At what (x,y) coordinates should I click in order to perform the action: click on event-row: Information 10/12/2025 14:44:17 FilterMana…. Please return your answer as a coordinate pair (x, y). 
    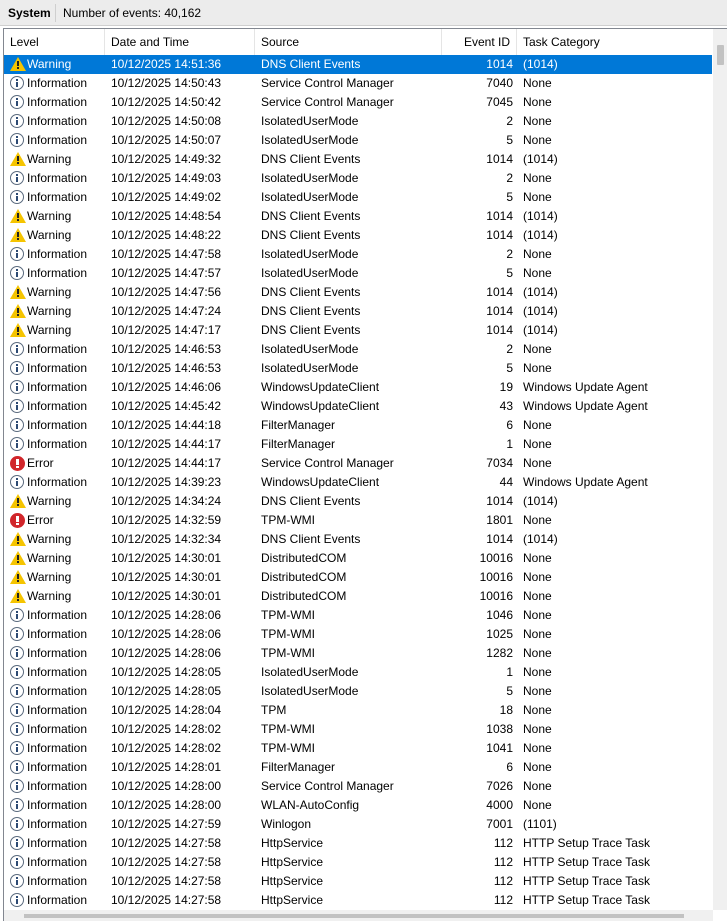
    Looking at the image, I should click on (358, 444).